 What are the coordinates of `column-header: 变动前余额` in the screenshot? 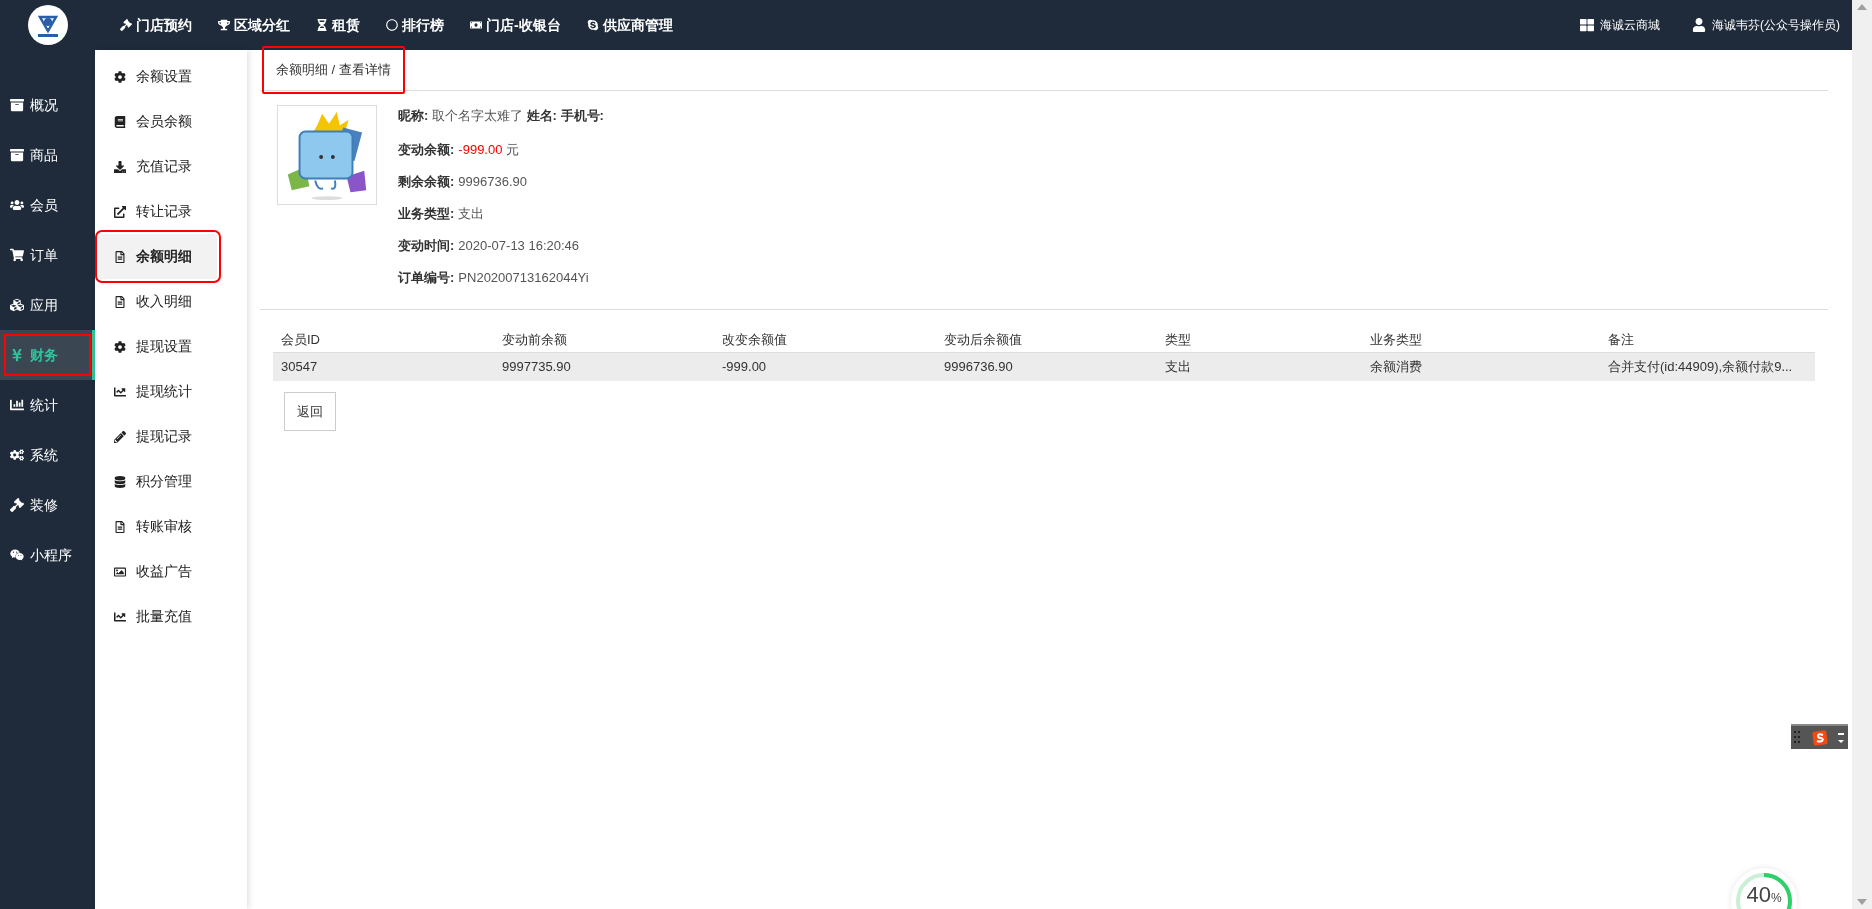 It's located at (534, 339).